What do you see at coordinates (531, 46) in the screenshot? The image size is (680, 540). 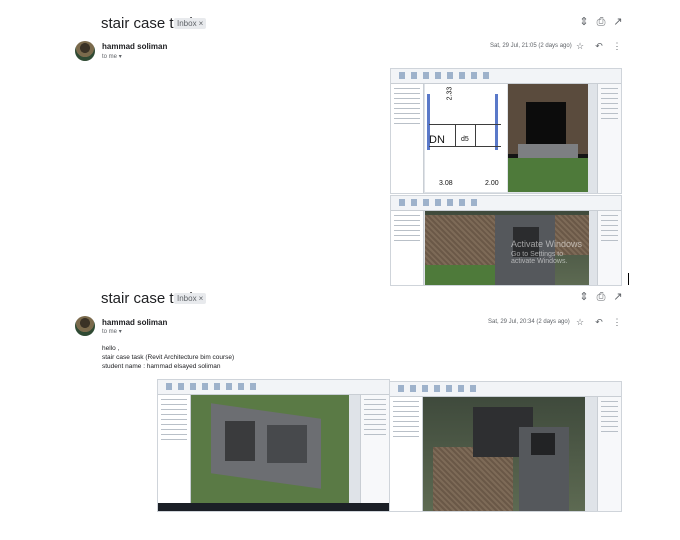 I see `message-date: Sat, 29 Jul, 21:05 (2 days ago)` at bounding box center [531, 46].